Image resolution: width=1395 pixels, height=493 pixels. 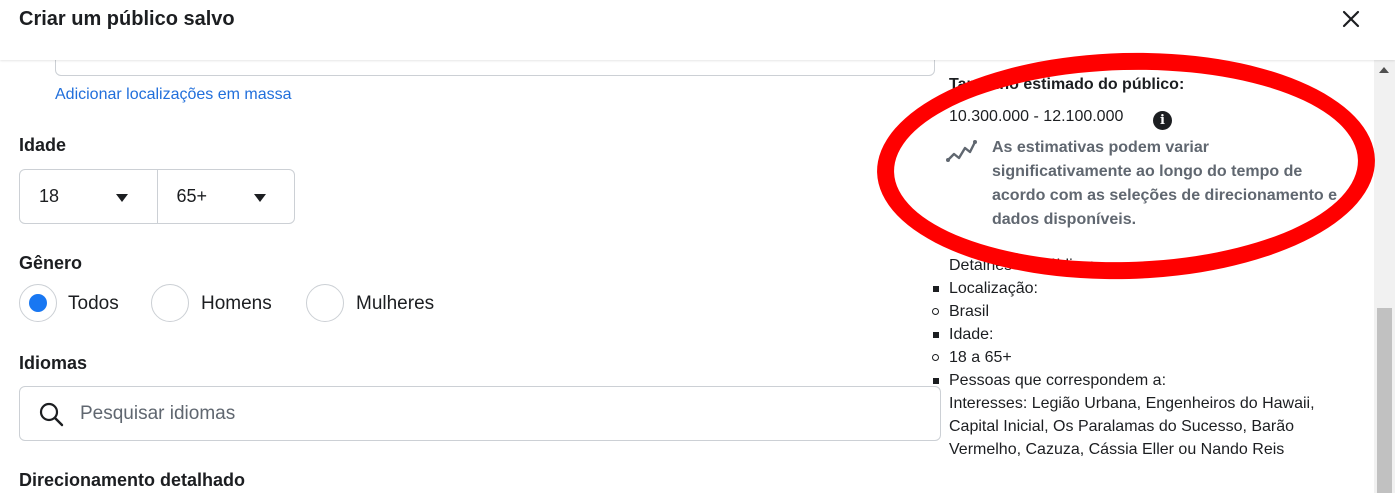 I want to click on close-icon, so click(x=1351, y=19).